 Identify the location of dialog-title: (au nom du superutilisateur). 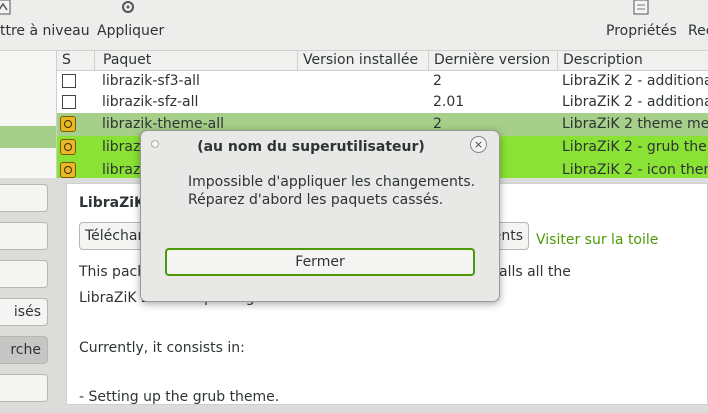
(311, 147).